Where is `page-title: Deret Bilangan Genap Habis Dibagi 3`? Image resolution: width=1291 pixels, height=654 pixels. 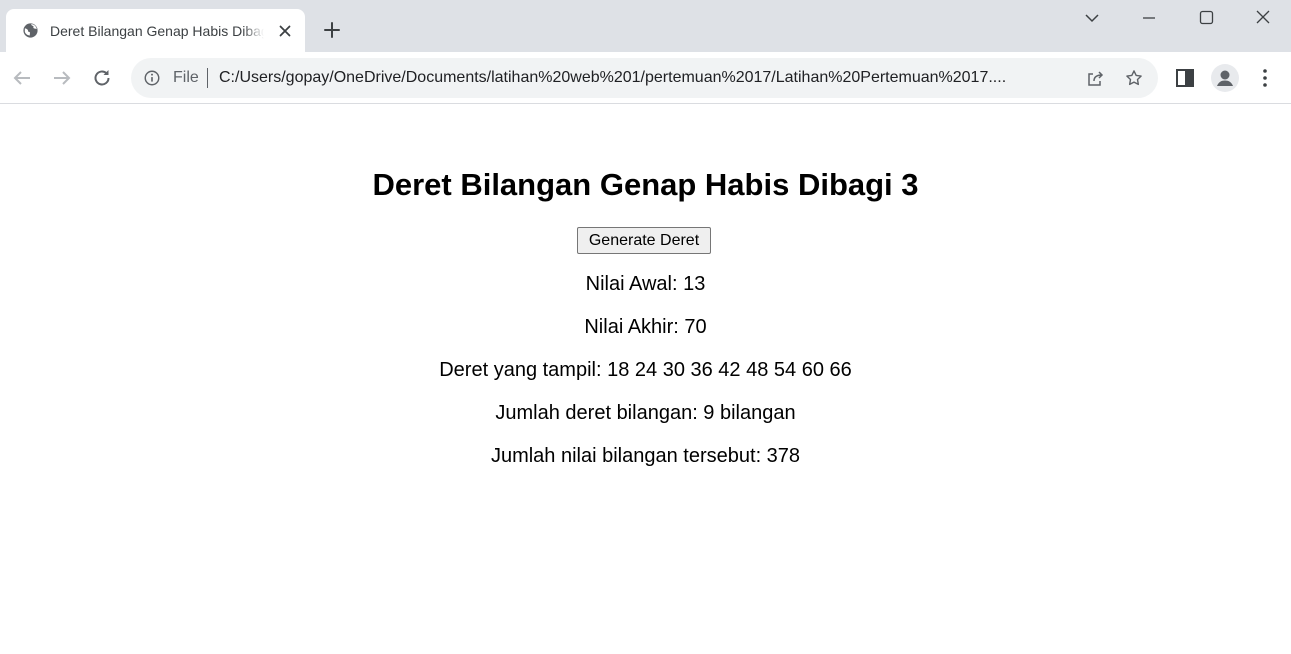
page-title: Deret Bilangan Genap Habis Dibagi 3 is located at coordinates (645, 184).